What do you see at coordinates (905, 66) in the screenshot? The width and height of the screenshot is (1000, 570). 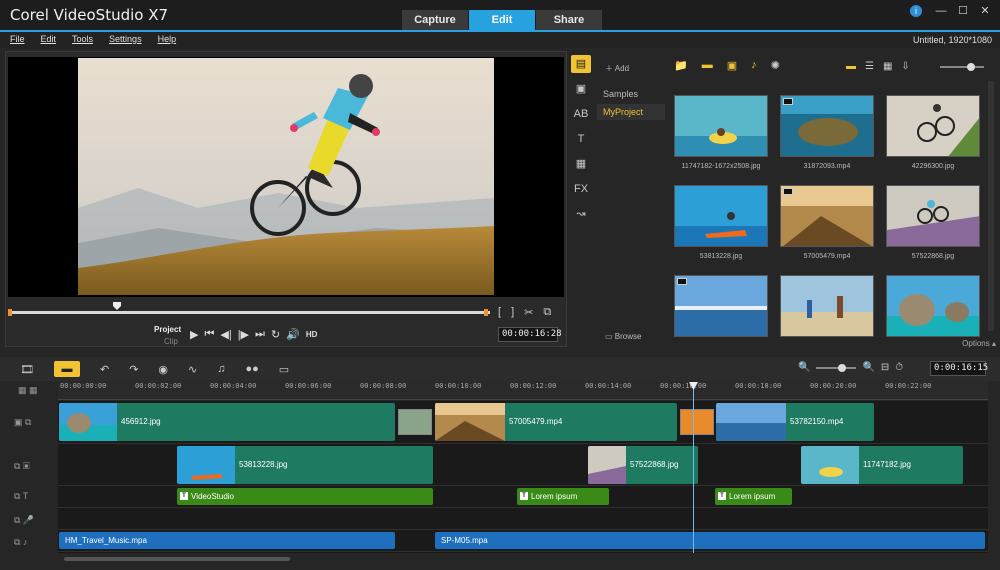 I see `sort-icon: ⇩` at bounding box center [905, 66].